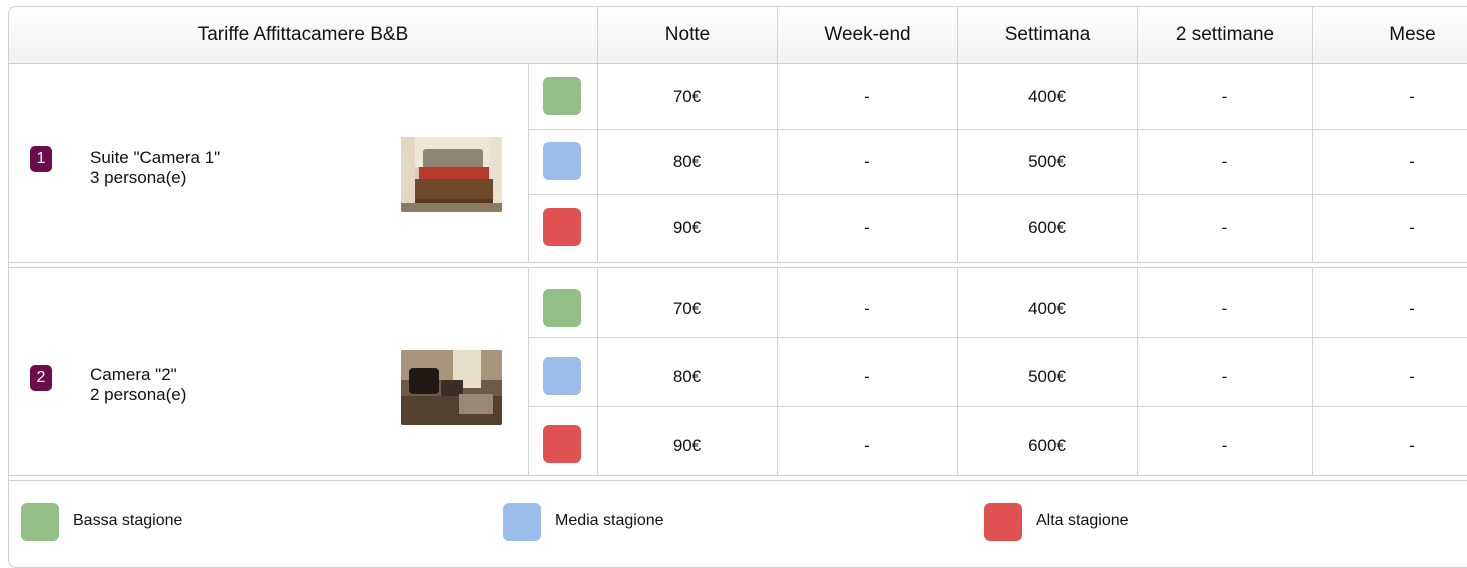 The image size is (1467, 568). I want to click on legend-label-bassa: Bassa stagione, so click(128, 520).